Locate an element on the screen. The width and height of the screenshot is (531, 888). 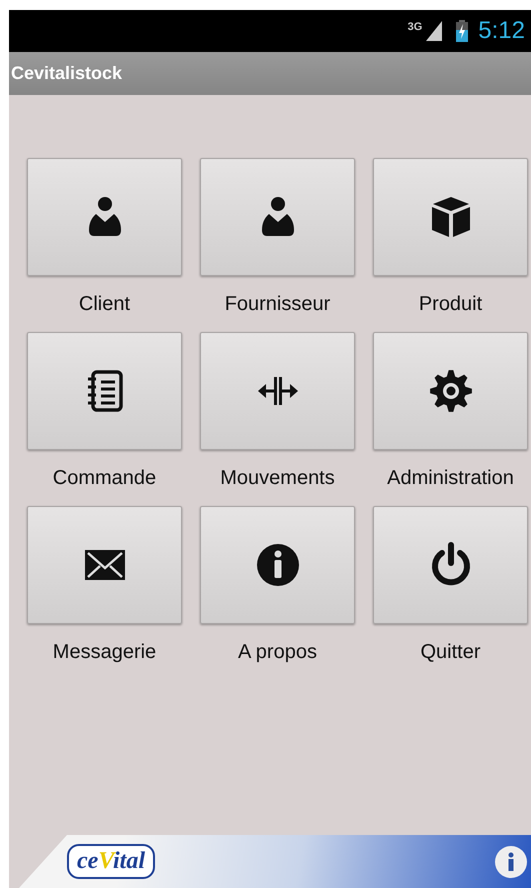
menu-label: Fournisseur is located at coordinates (277, 304).